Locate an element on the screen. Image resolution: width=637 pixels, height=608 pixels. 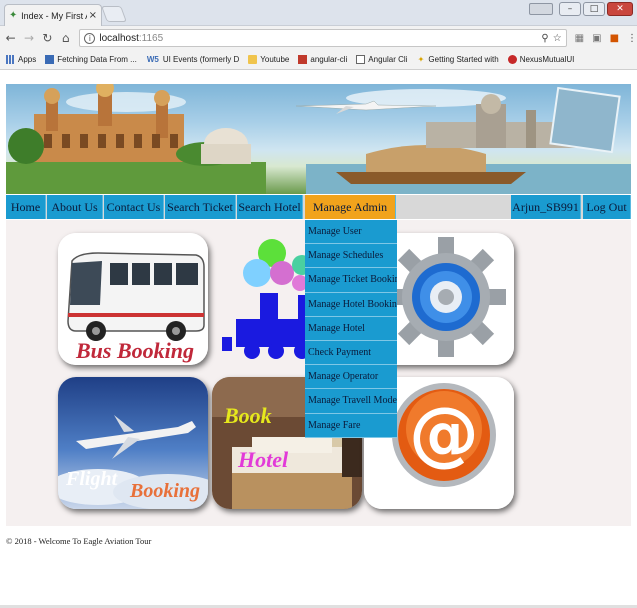
flight-label: Flight is located at coordinates (92, 479).